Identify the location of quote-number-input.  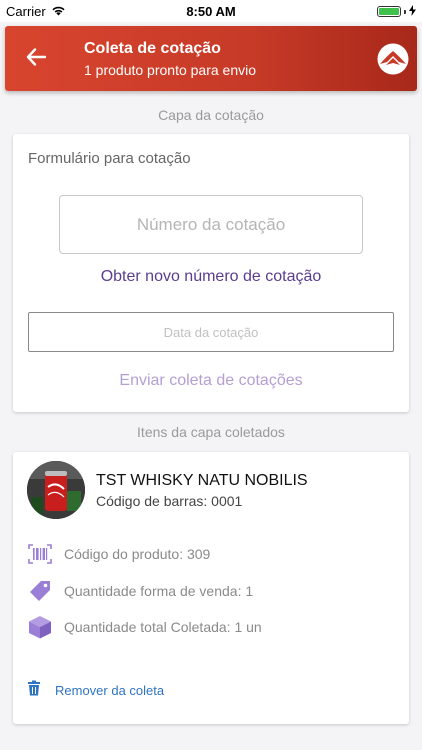
(211, 224).